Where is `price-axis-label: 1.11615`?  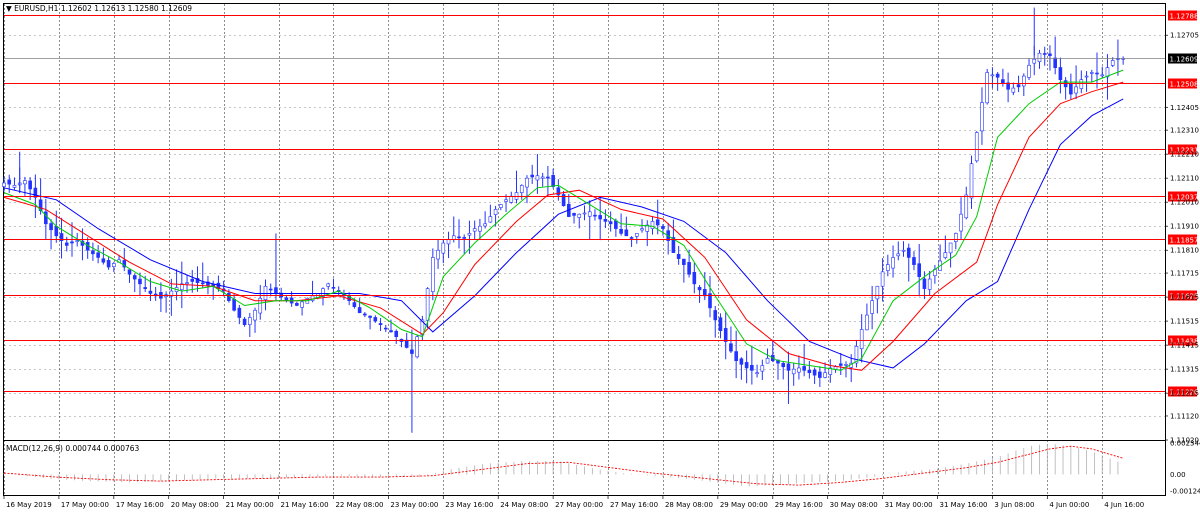
price-axis-label: 1.11615 is located at coordinates (1184, 298).